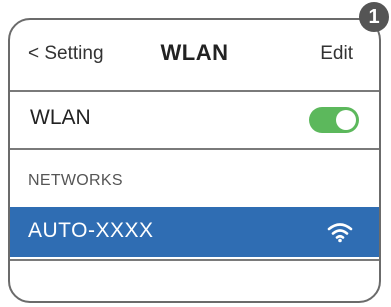 This screenshot has height=307, width=391. Describe the element at coordinates (91, 230) in the screenshot. I see `network-name: AUTO-XXXX` at that location.